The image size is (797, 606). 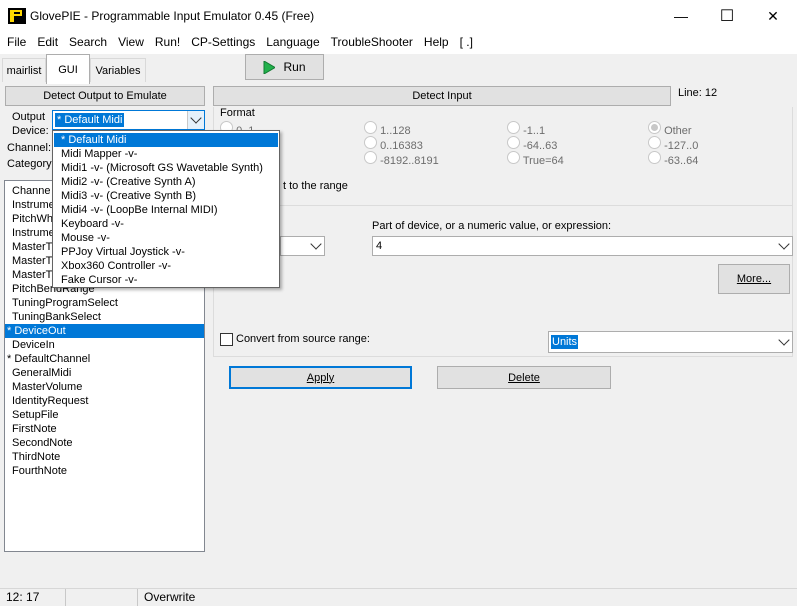 I want to click on format-label: Format, so click(x=237, y=113).